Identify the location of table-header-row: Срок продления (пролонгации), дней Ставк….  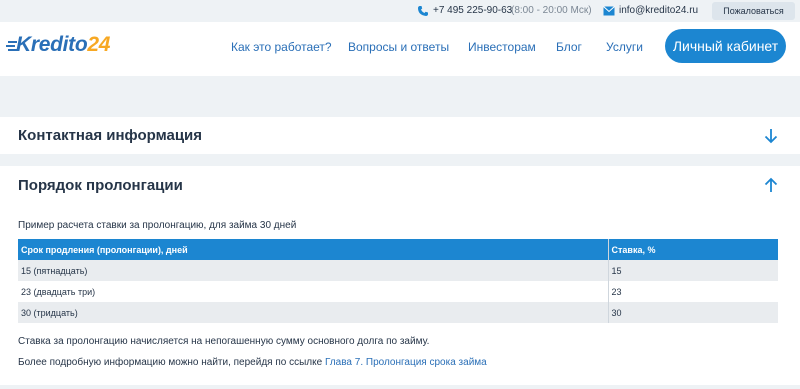
(398, 249).